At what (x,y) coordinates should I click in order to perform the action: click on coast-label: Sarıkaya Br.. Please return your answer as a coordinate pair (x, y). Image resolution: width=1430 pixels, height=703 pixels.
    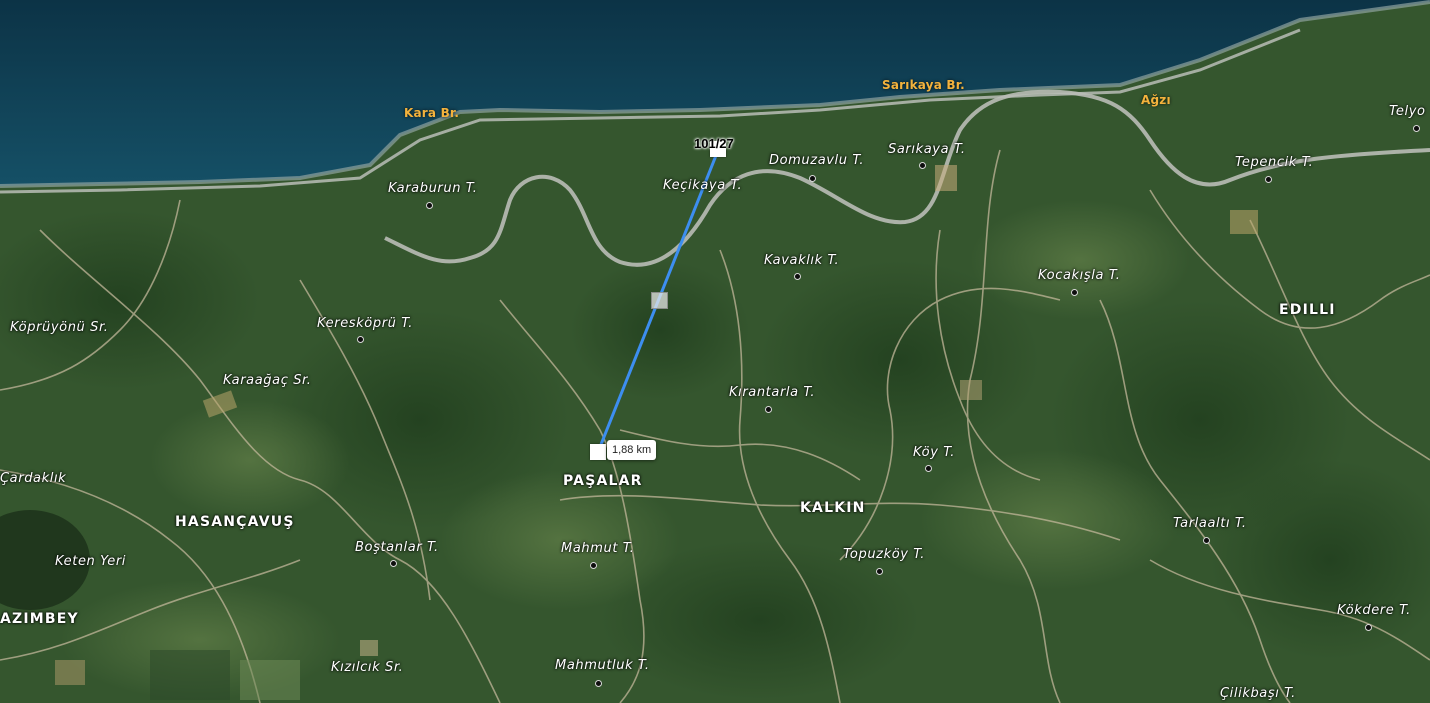
    Looking at the image, I should click on (923, 85).